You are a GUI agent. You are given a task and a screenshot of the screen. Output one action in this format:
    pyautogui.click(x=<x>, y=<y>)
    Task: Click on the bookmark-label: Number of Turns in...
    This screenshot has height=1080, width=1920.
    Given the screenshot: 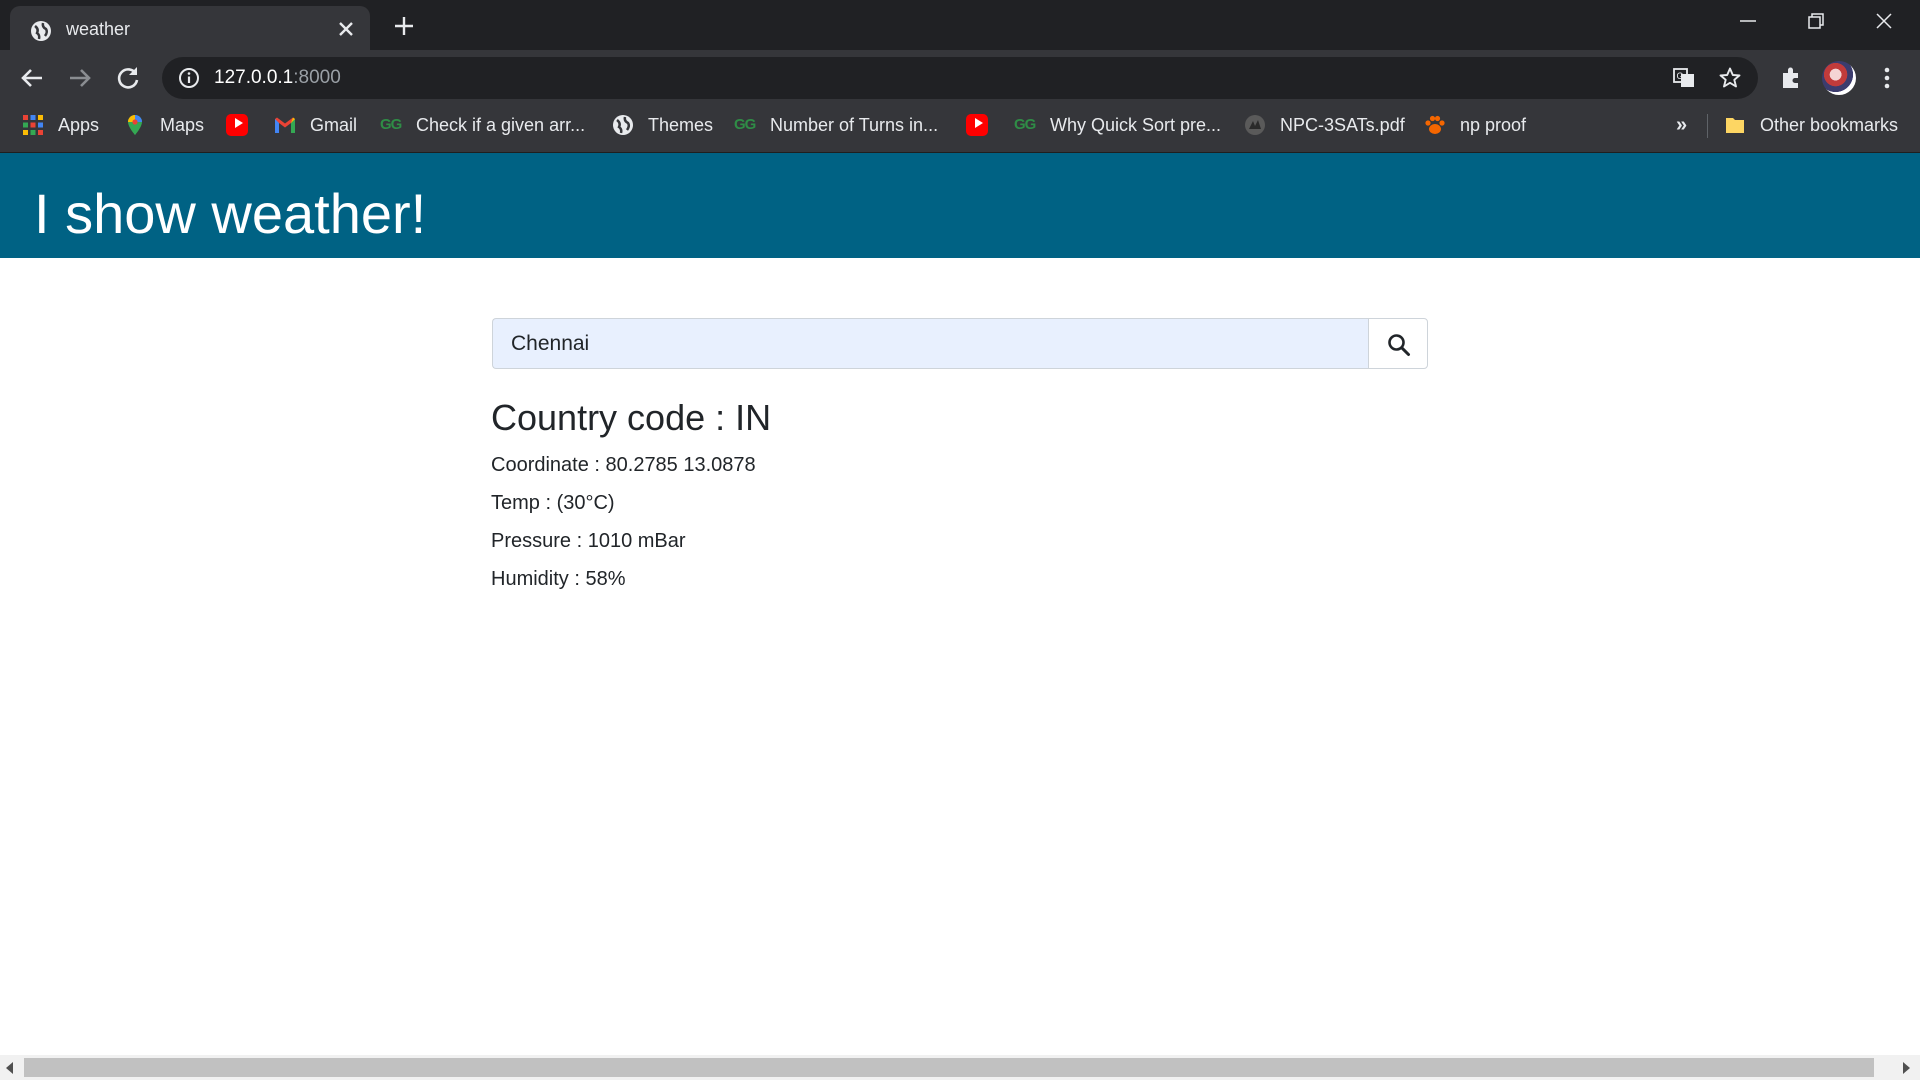 What is the action you would take?
    pyautogui.click(x=854, y=124)
    